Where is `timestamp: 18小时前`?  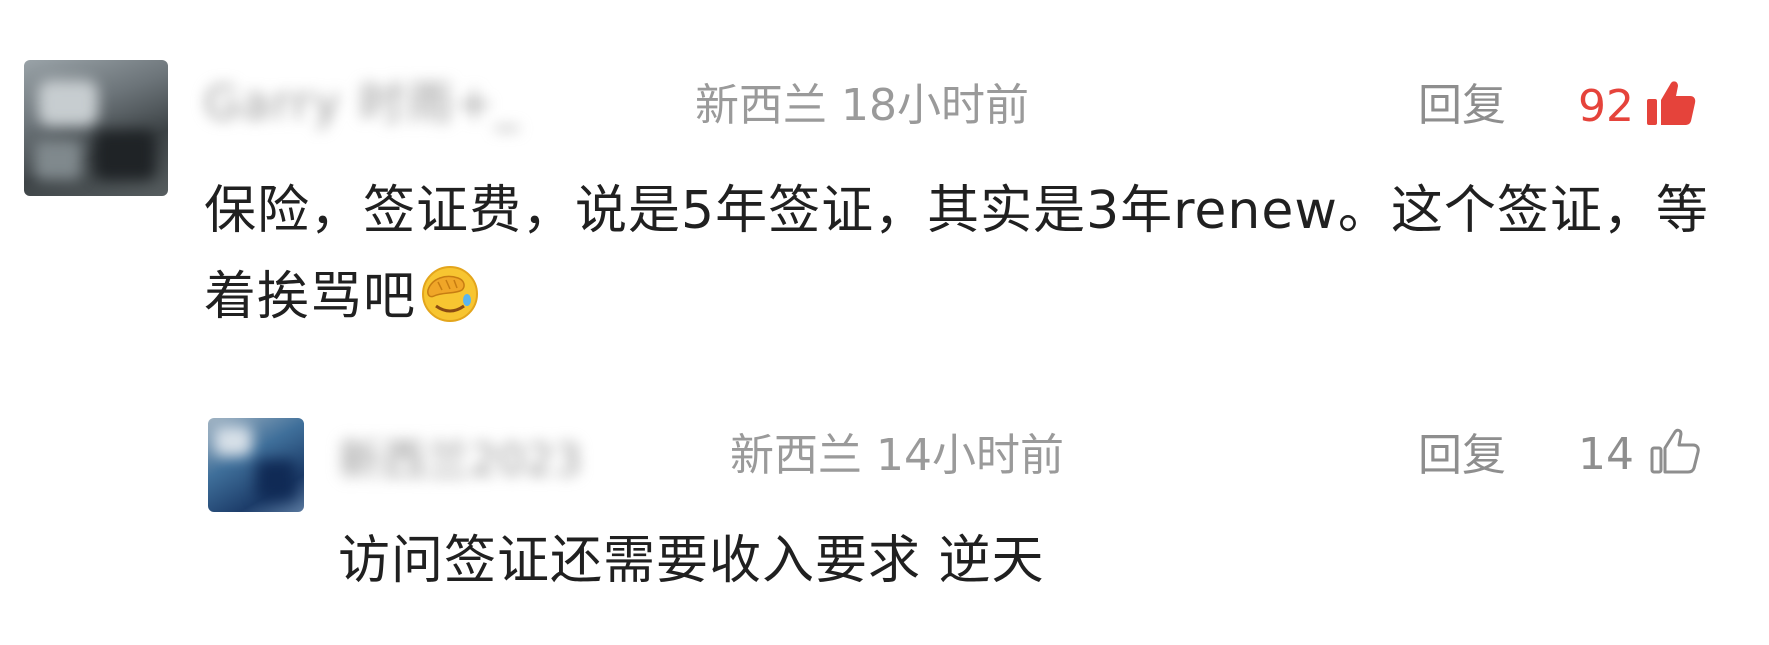
timestamp: 18小时前 is located at coordinates (935, 105).